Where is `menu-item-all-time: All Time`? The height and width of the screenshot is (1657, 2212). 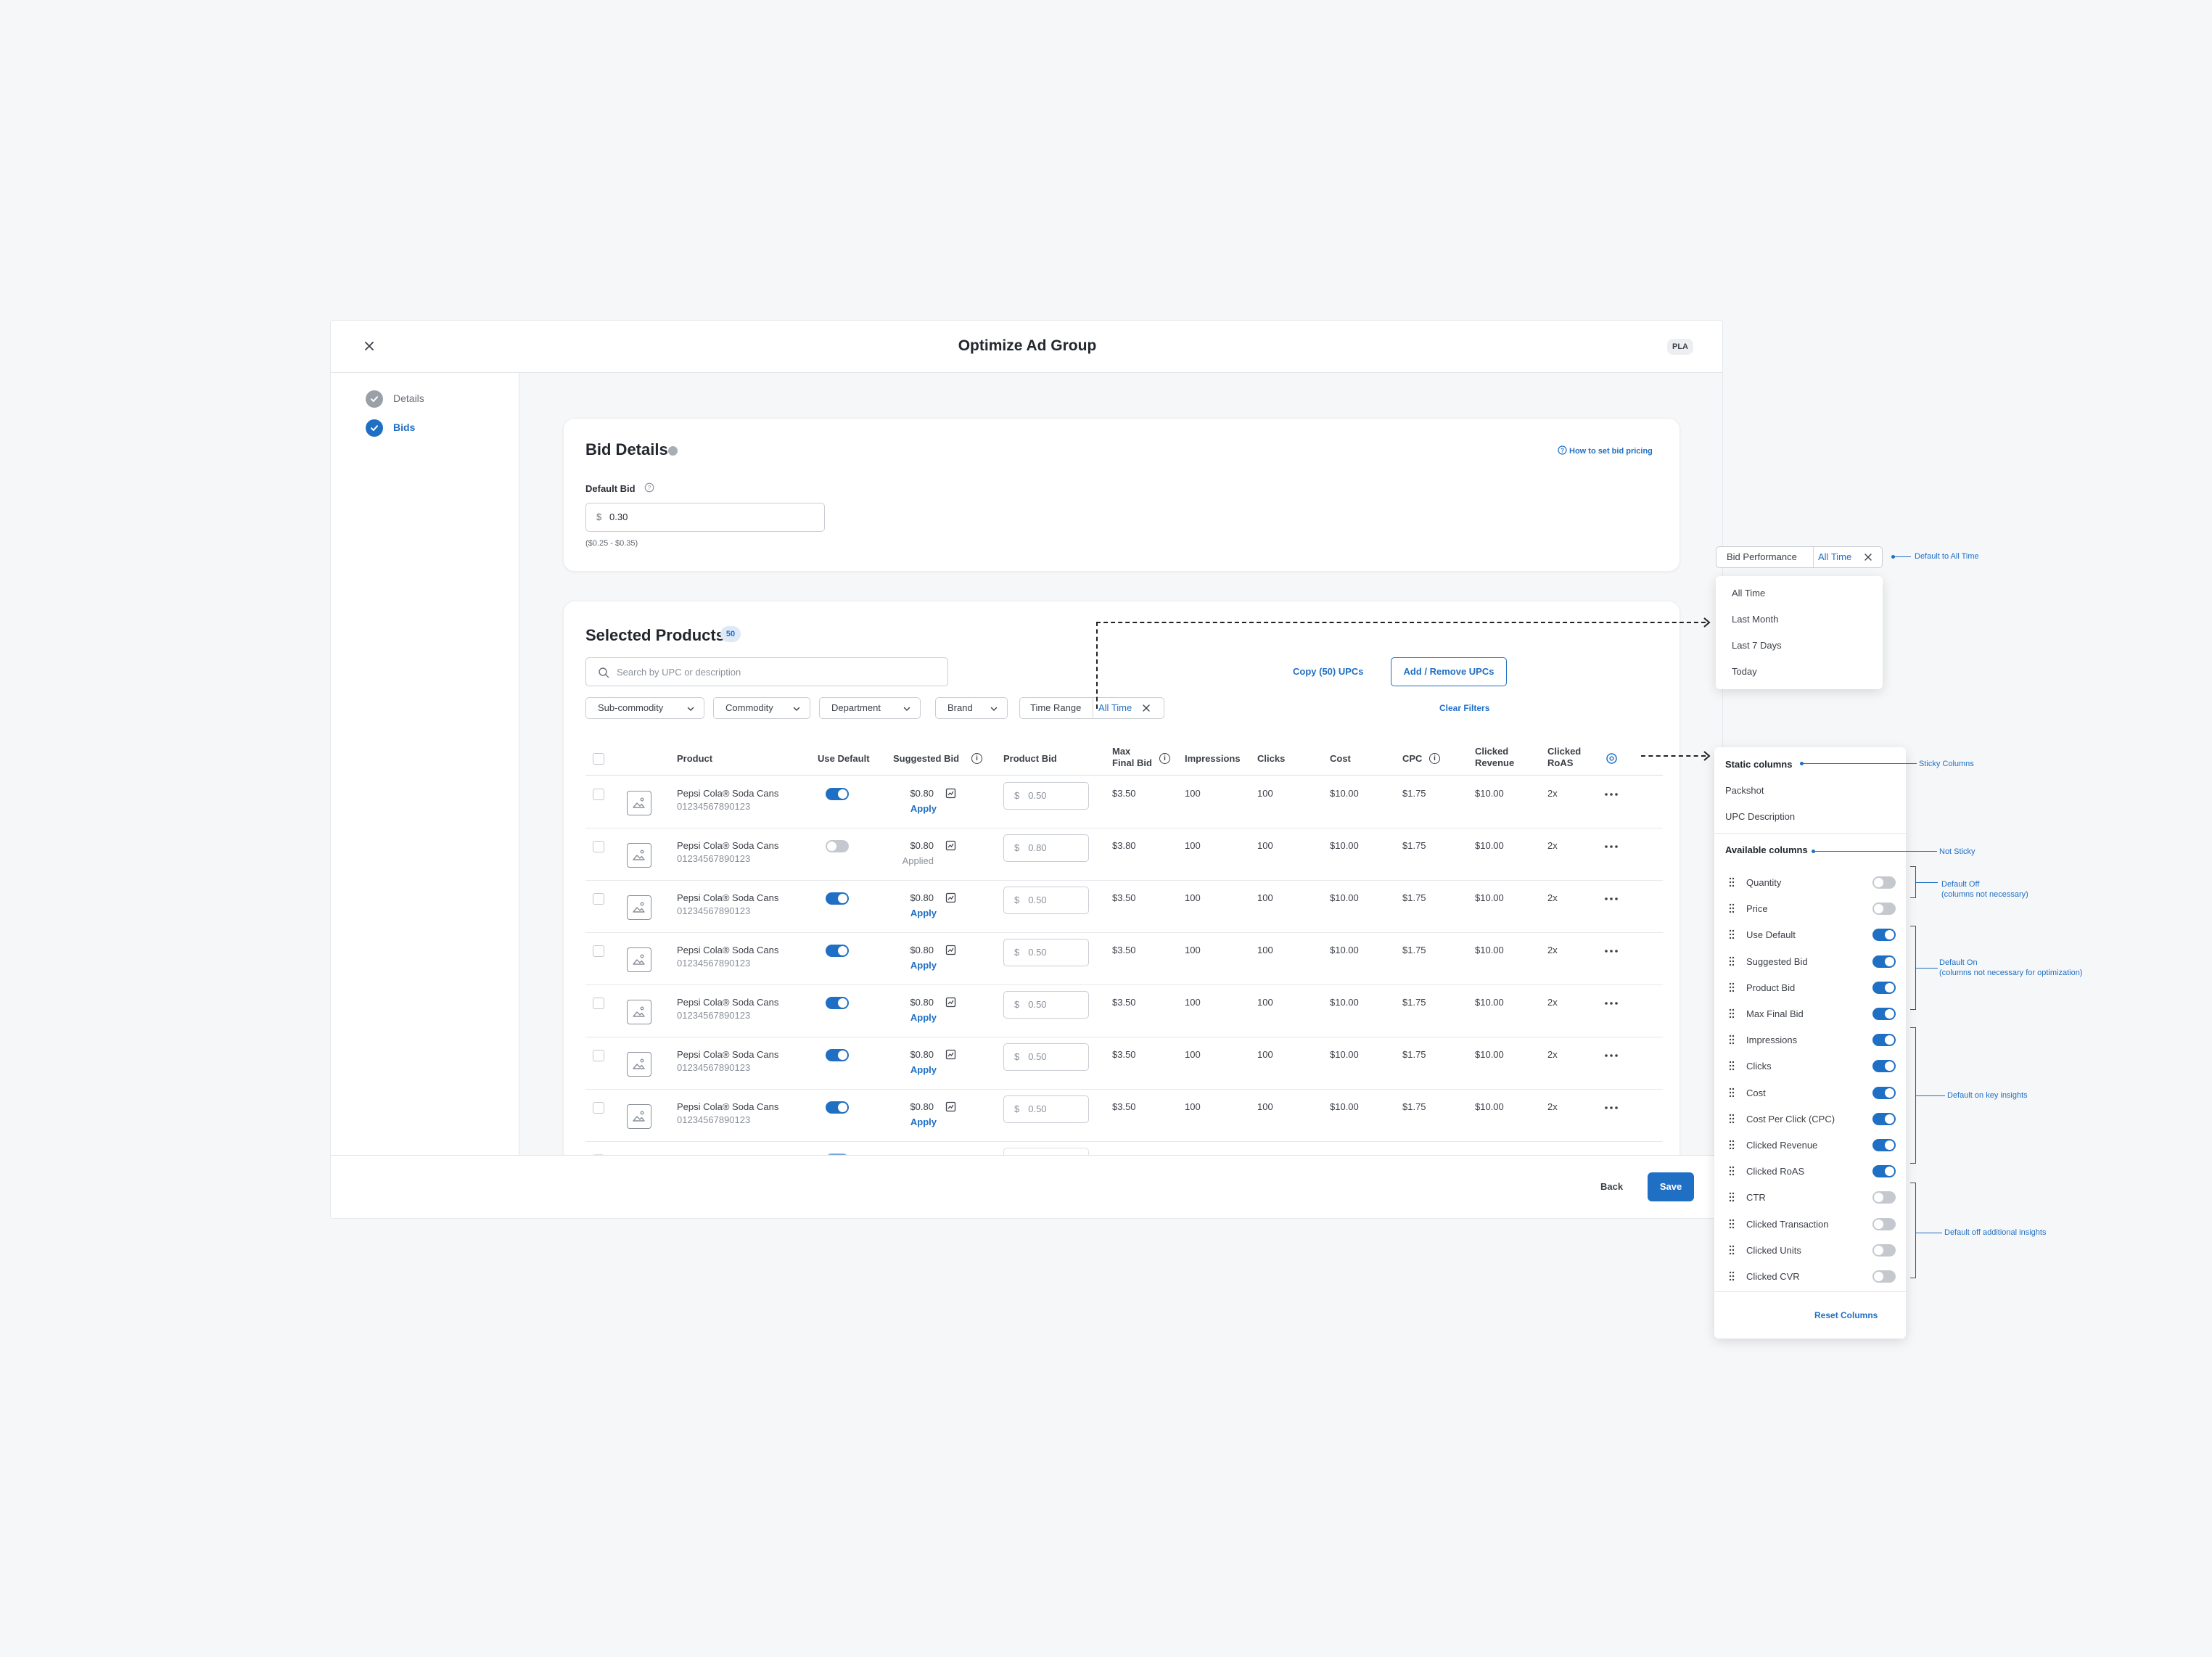 menu-item-all-time: All Time is located at coordinates (1749, 593).